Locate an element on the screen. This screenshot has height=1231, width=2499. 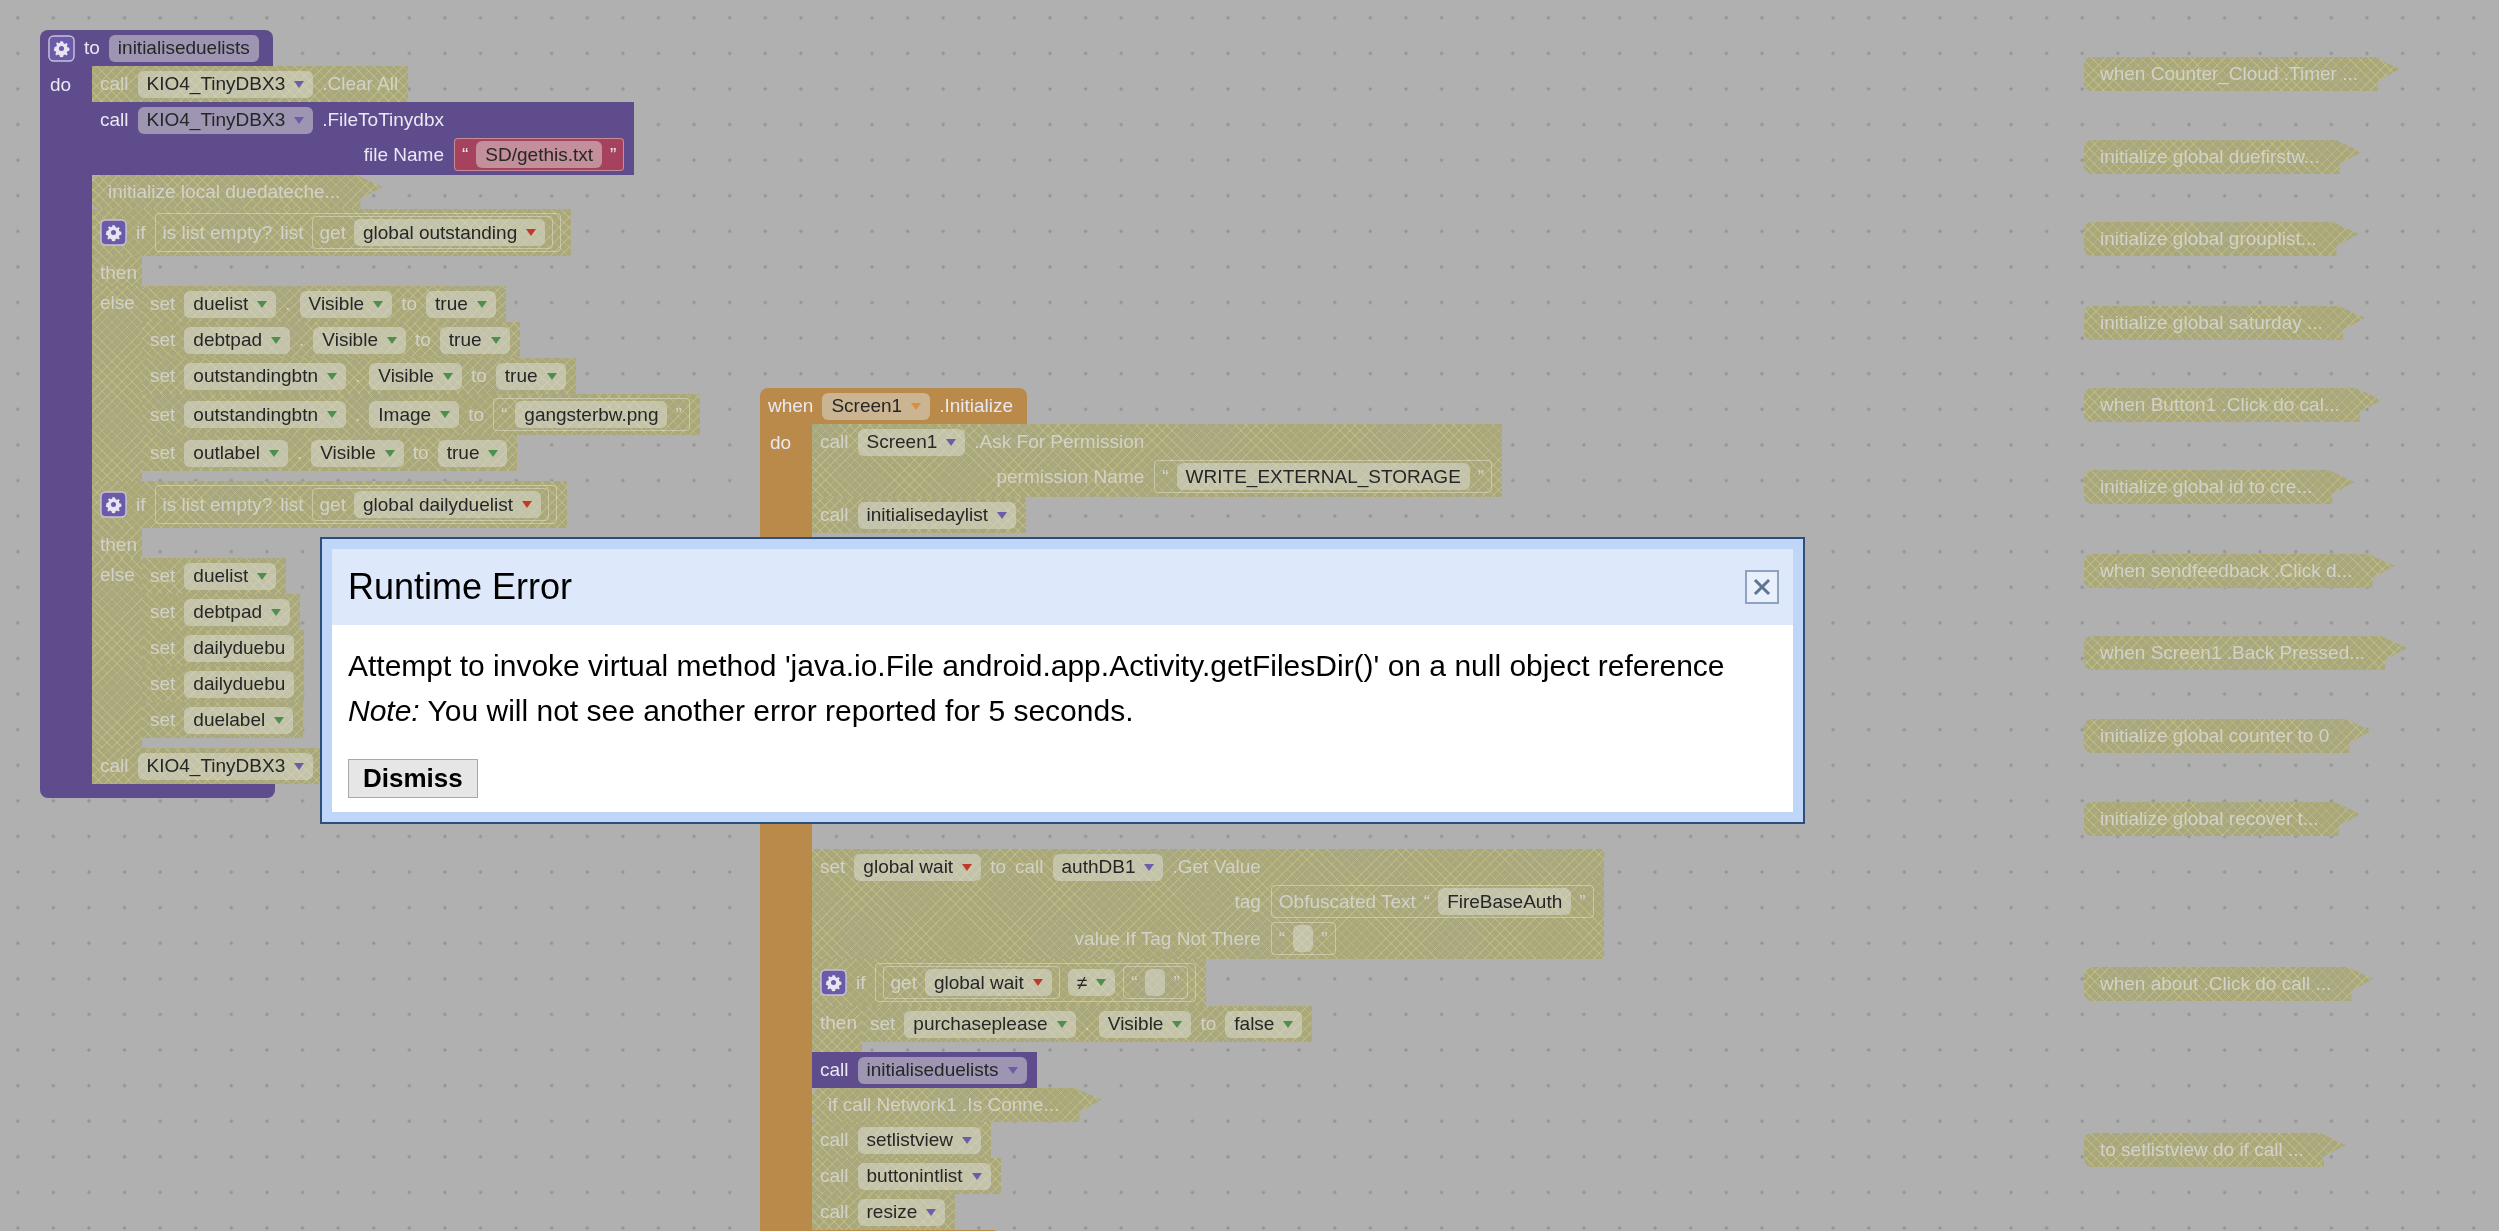
gear-icon is located at coordinates (61, 48).